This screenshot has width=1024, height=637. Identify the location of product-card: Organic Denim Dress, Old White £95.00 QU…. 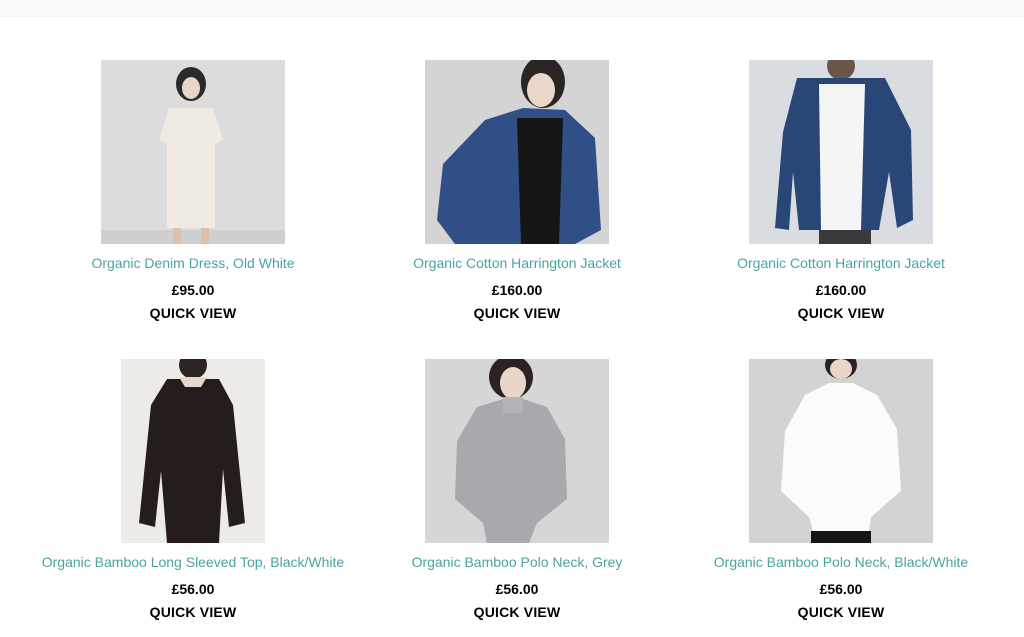
(193, 190).